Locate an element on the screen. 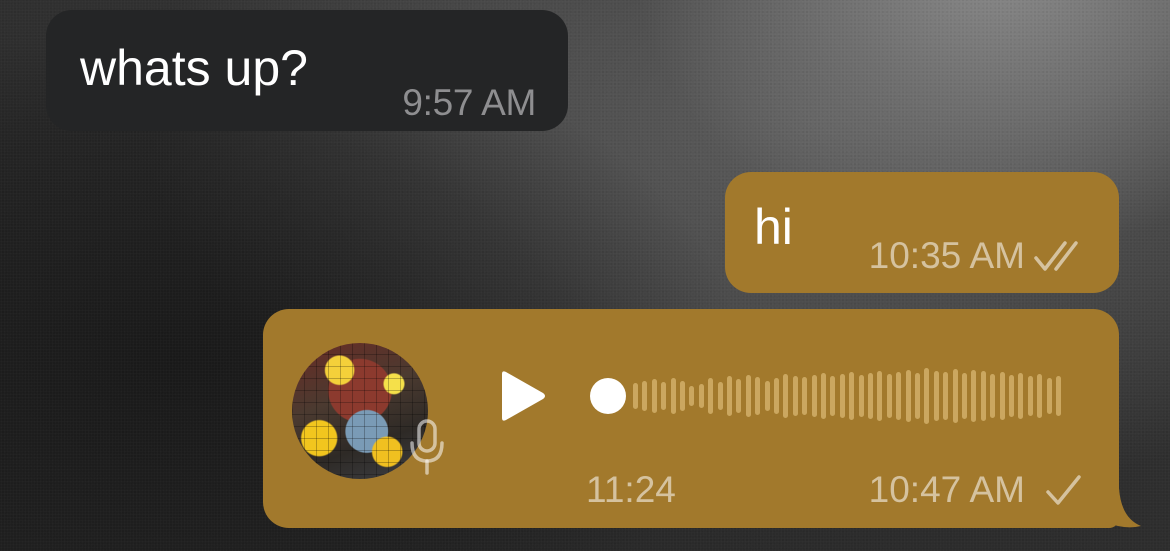 This screenshot has width=1170, height=551. play-icon is located at coordinates (523, 396).